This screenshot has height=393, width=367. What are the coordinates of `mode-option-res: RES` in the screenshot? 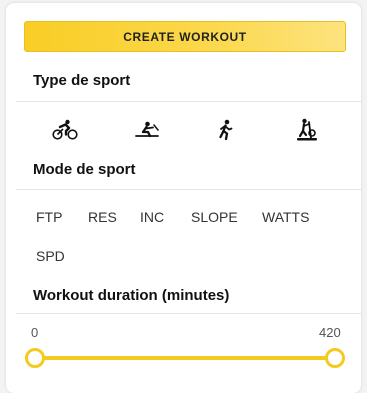 It's located at (102, 217).